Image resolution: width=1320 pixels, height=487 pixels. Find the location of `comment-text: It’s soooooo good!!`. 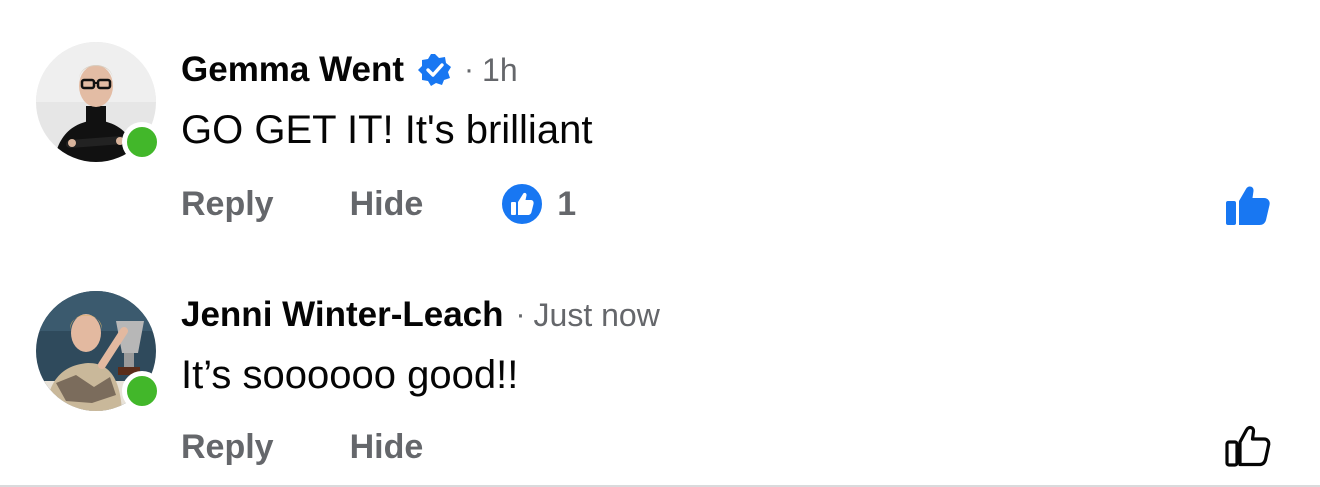

comment-text: It’s soooooo good!! is located at coordinates (350, 375).